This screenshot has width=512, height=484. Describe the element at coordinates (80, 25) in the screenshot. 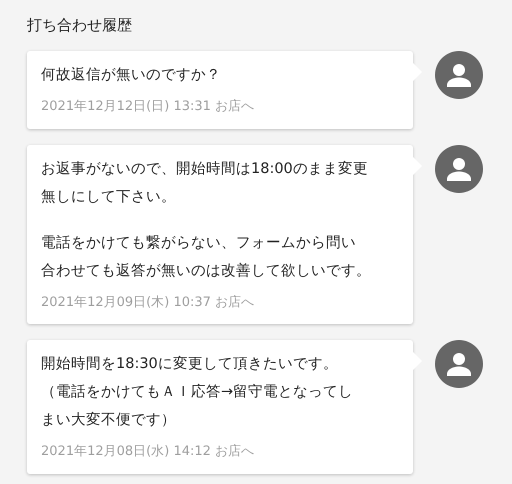

I see `page-title: 打ち合わせ履歴` at that location.